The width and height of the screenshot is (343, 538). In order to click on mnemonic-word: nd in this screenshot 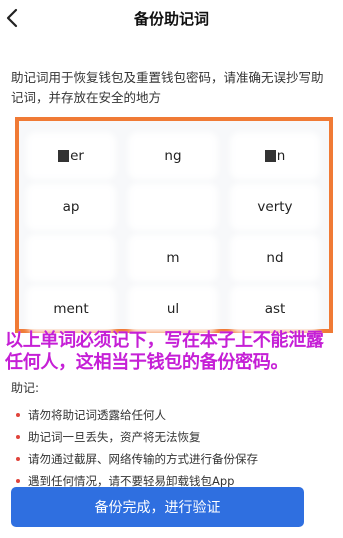, I will do `click(275, 258)`.